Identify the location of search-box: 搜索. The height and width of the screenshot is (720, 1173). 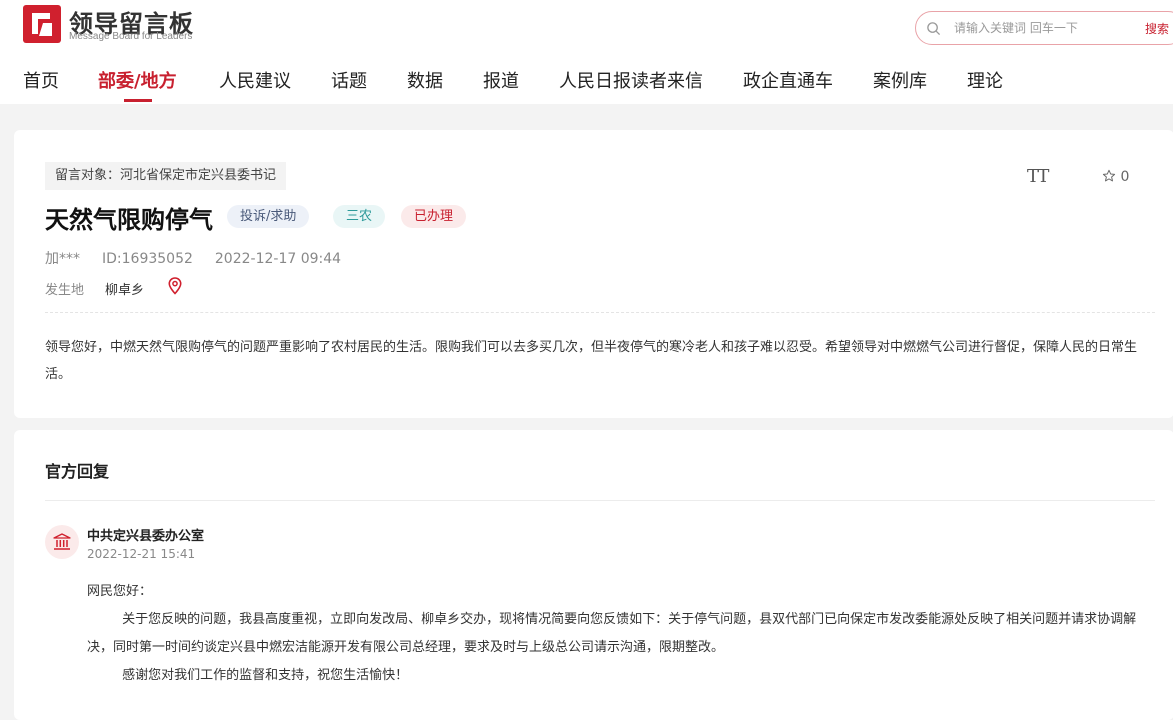
(1044, 28).